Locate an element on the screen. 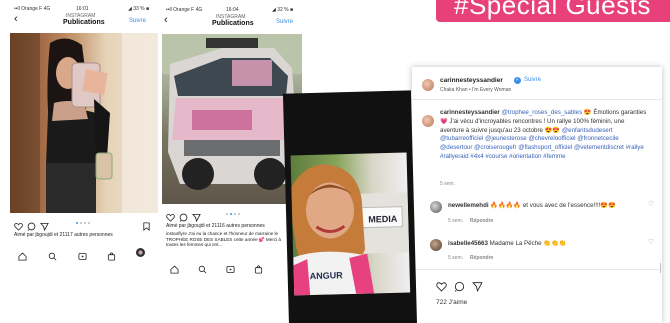  selfie-photo: MEDIA ANGUR is located at coordinates (350, 224).